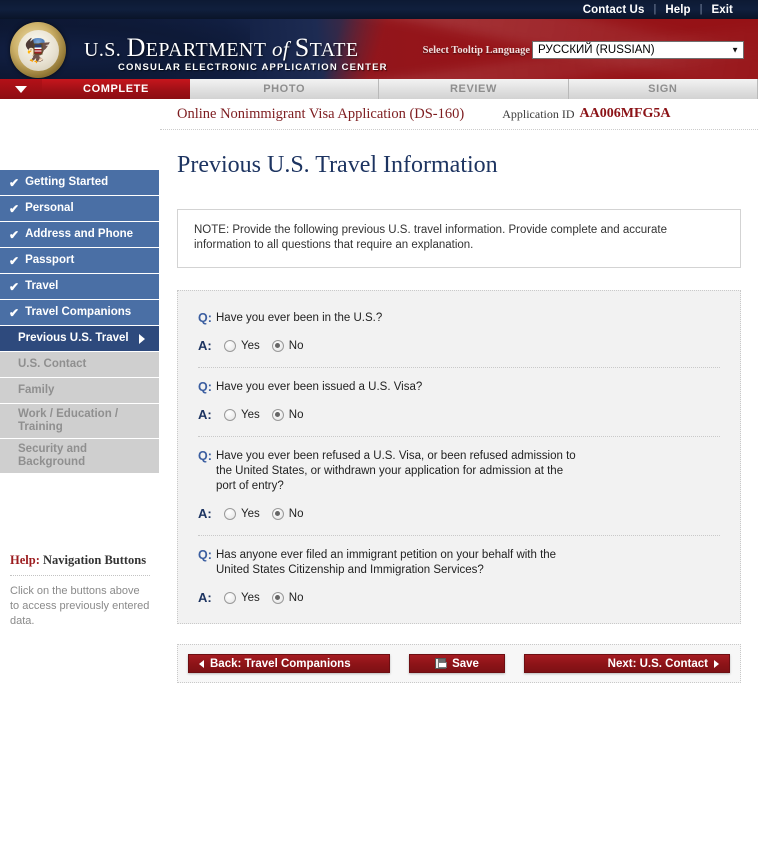 The width and height of the screenshot is (758, 842). I want to click on title-tate: TATE, so click(334, 50).